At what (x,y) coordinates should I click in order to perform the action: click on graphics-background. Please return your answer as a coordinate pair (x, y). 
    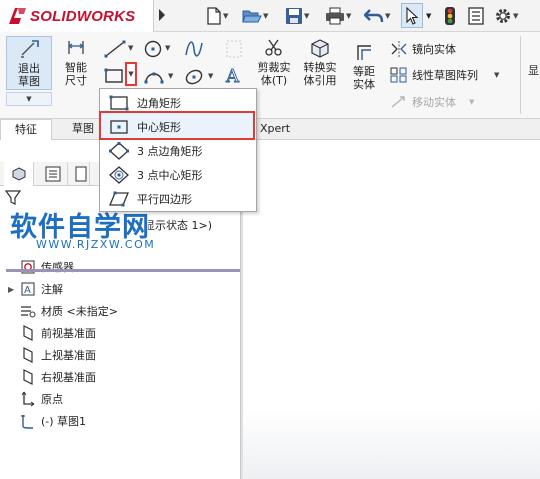
    Looking at the image, I should click on (391, 444).